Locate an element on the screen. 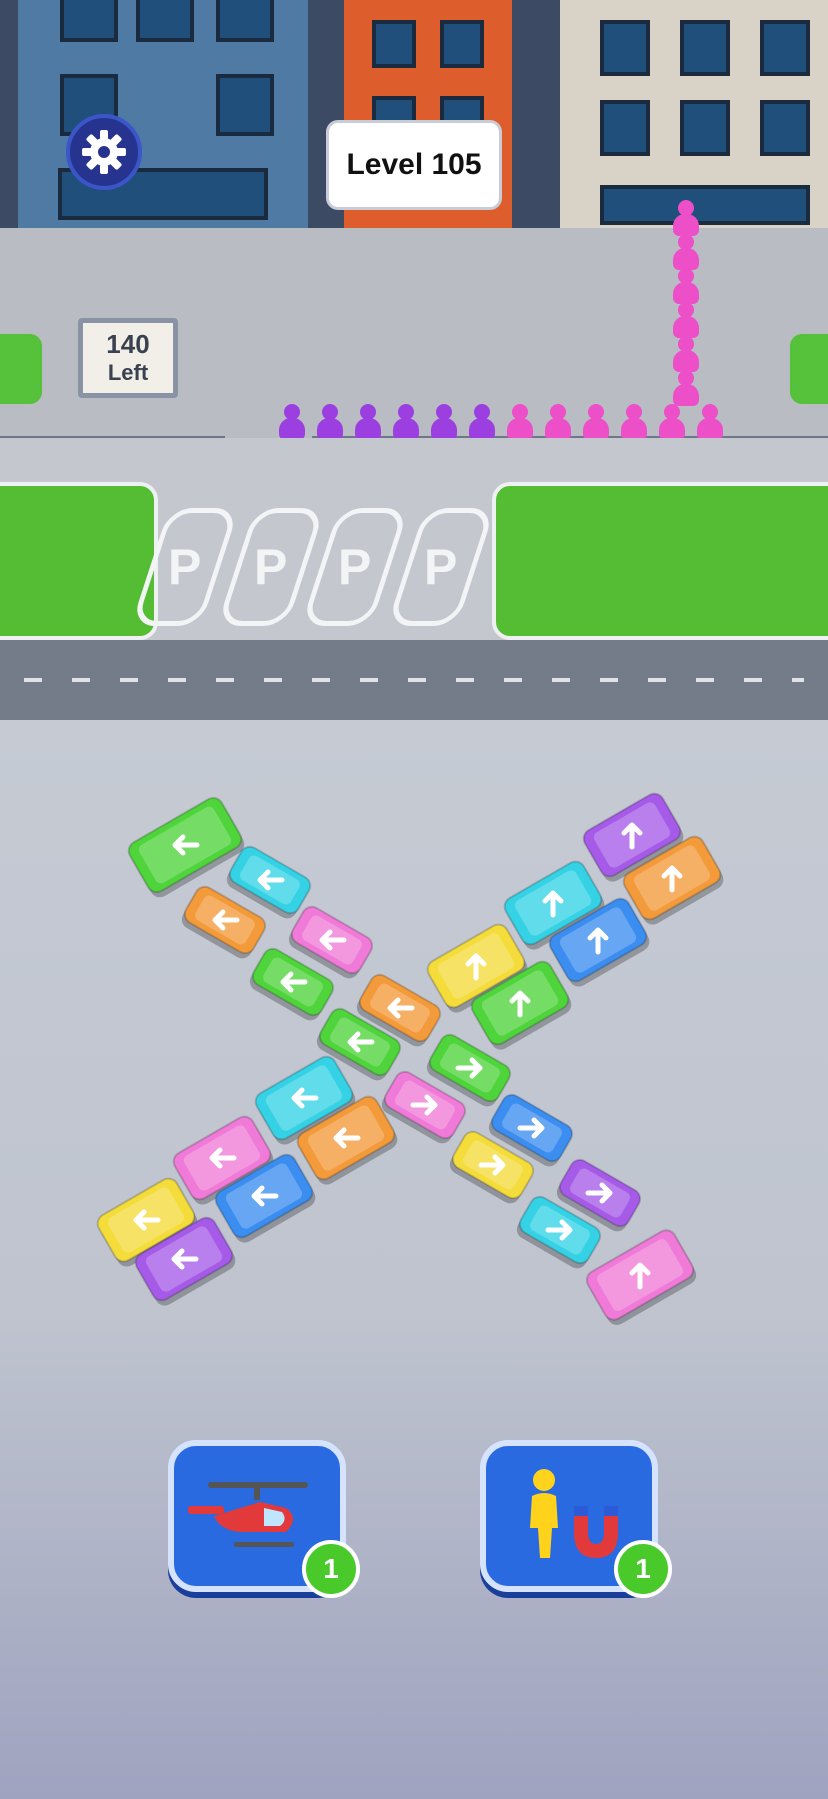 The width and height of the screenshot is (828, 1799). plaza: 140 Left is located at coordinates (414, 322).